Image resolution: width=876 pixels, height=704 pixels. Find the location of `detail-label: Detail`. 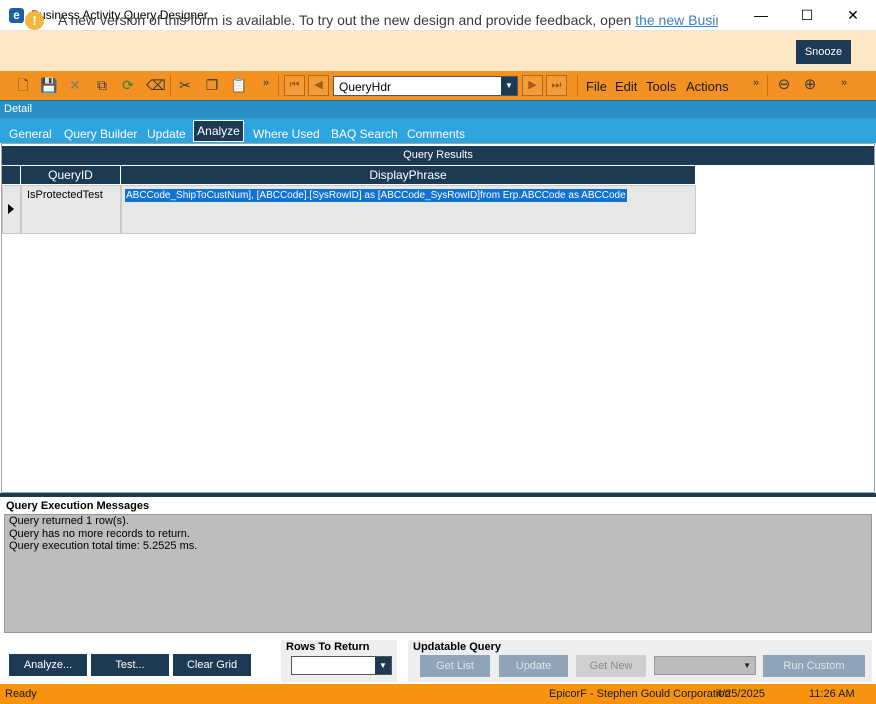

detail-label: Detail is located at coordinates (18, 109).